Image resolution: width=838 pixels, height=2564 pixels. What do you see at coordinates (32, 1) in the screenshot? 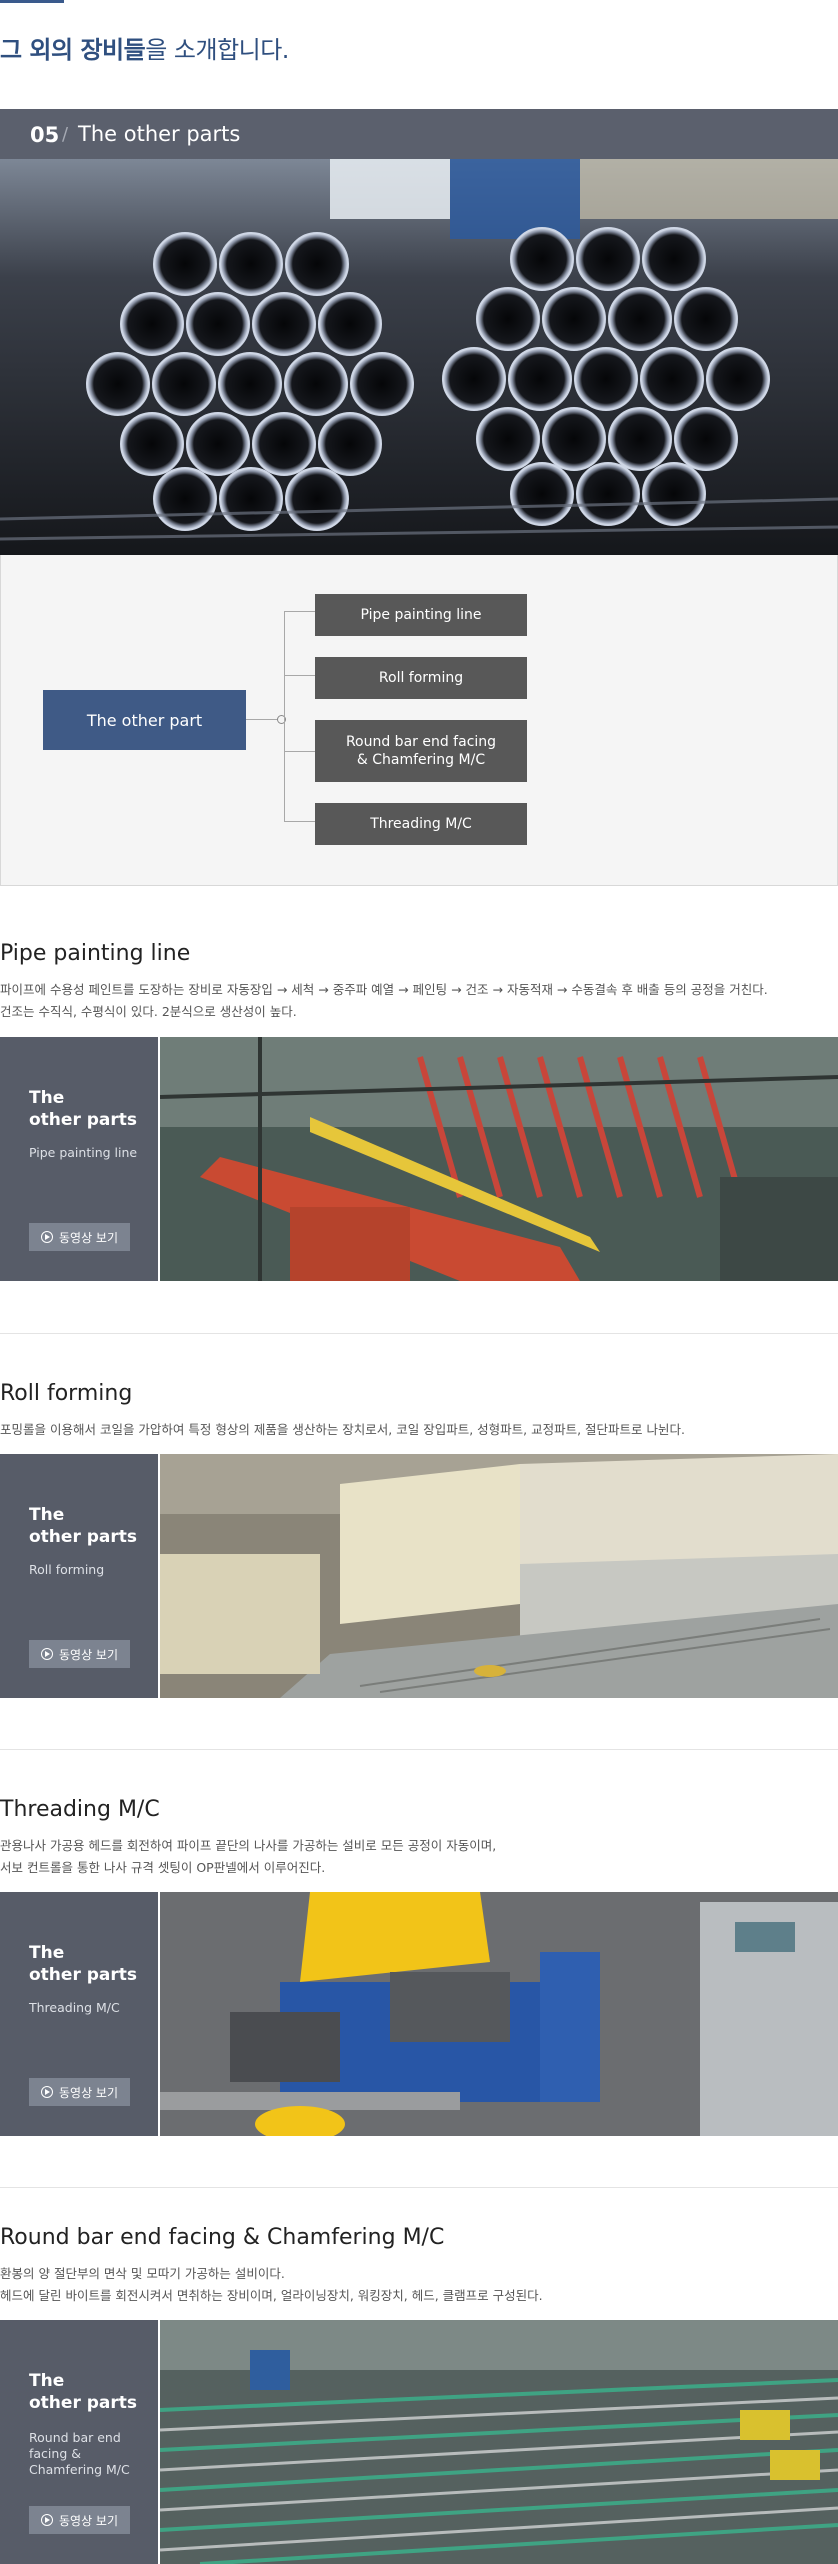
I see `title-accent-line` at bounding box center [32, 1].